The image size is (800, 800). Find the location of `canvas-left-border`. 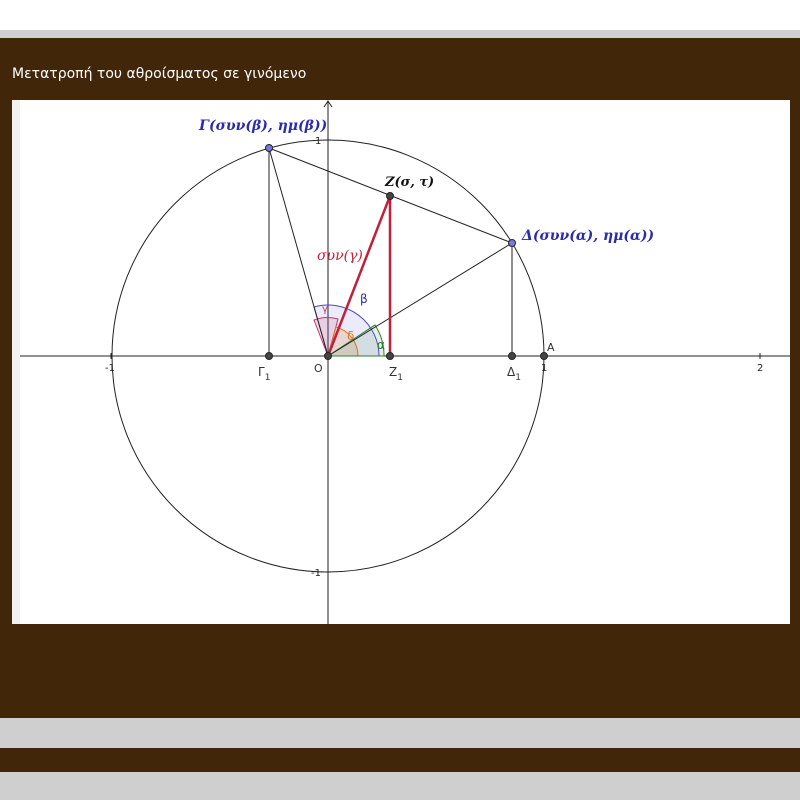

canvas-left-border is located at coordinates (16, 362).